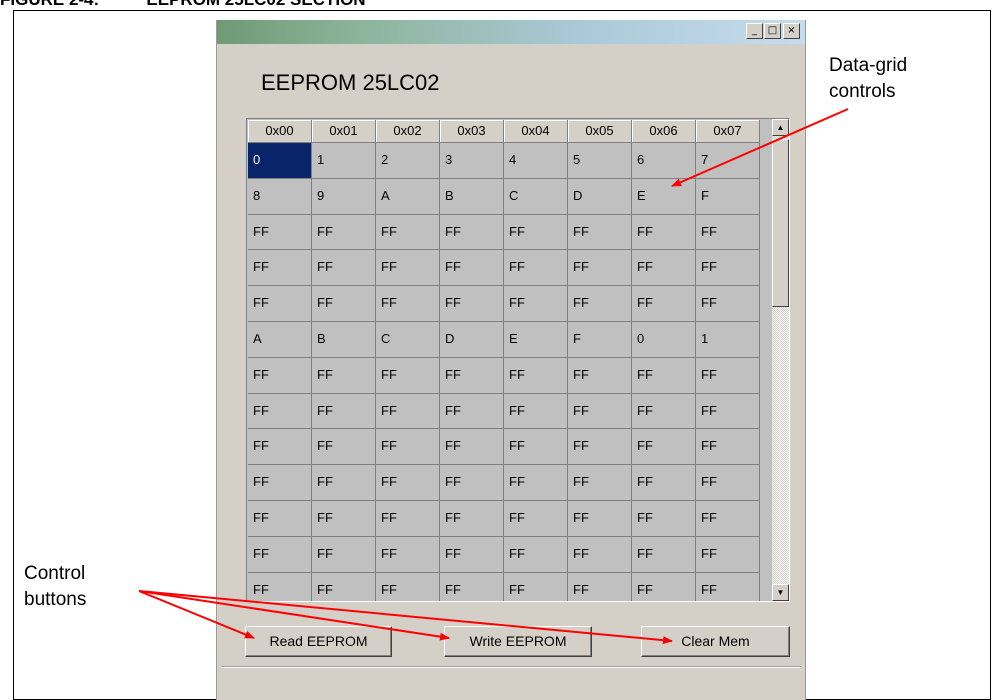 Image resolution: width=1005 pixels, height=700 pixels. What do you see at coordinates (294, 615) in the screenshot?
I see `arrow-to-write-eeprom` at bounding box center [294, 615].